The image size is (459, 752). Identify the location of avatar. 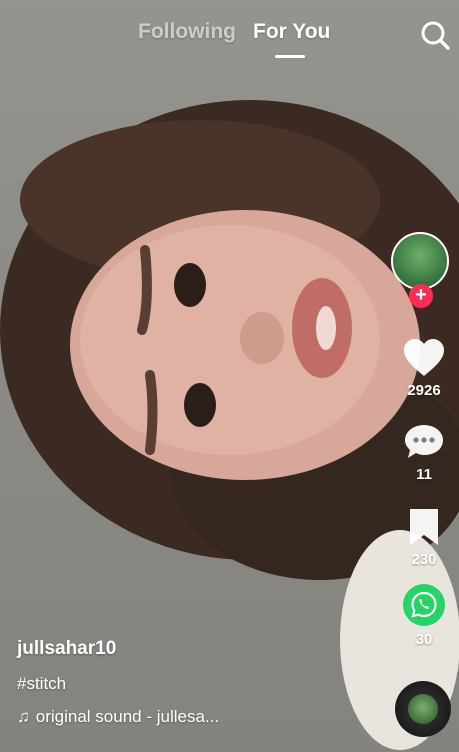
(420, 261).